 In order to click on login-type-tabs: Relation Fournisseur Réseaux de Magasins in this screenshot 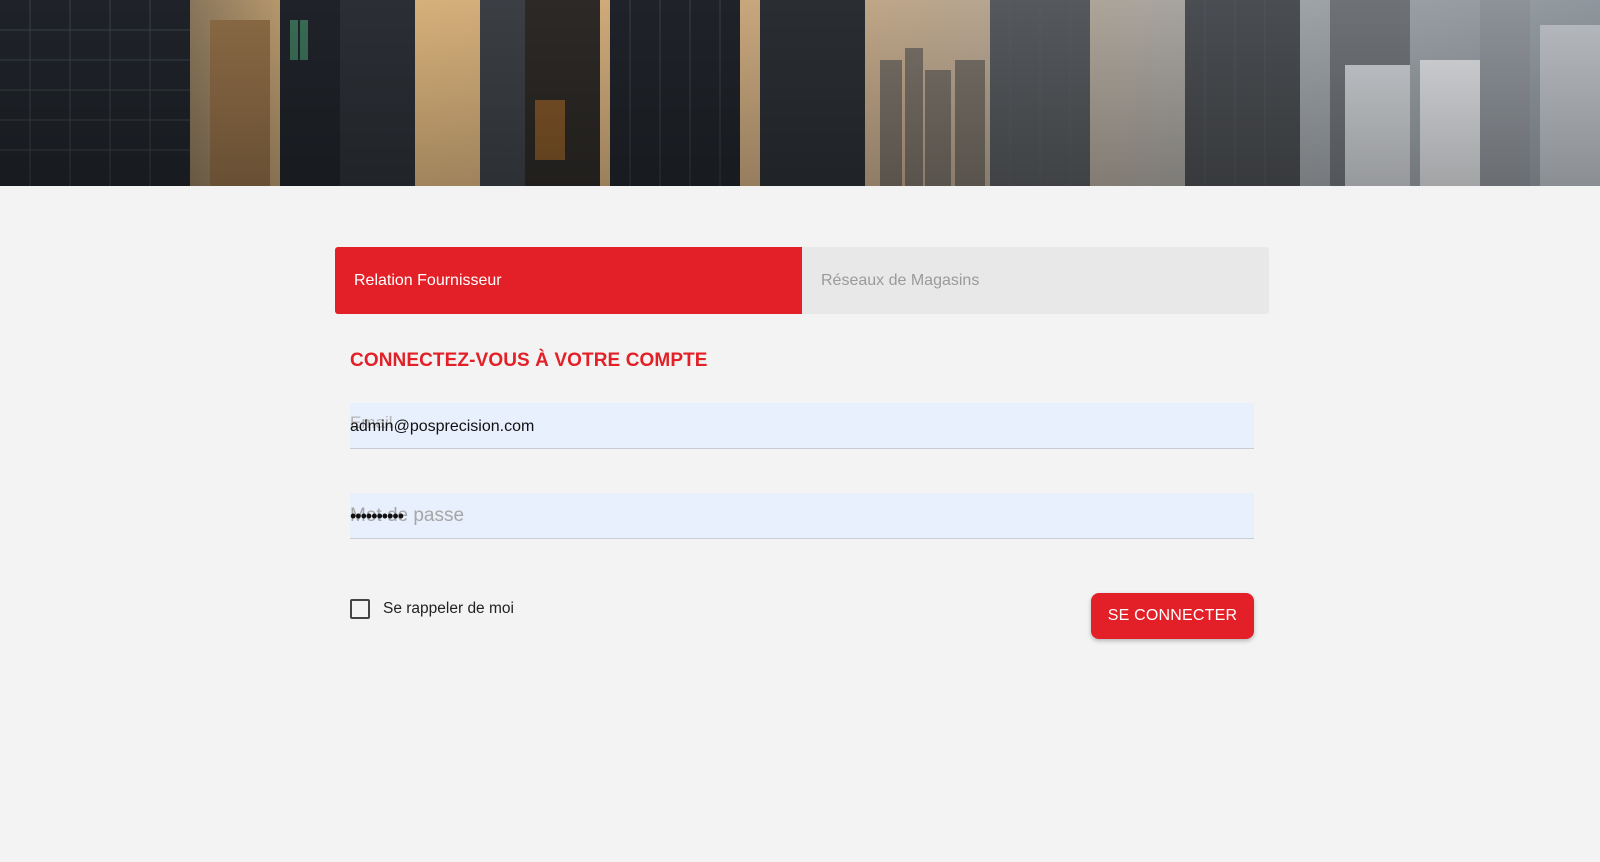, I will do `click(802, 280)`.